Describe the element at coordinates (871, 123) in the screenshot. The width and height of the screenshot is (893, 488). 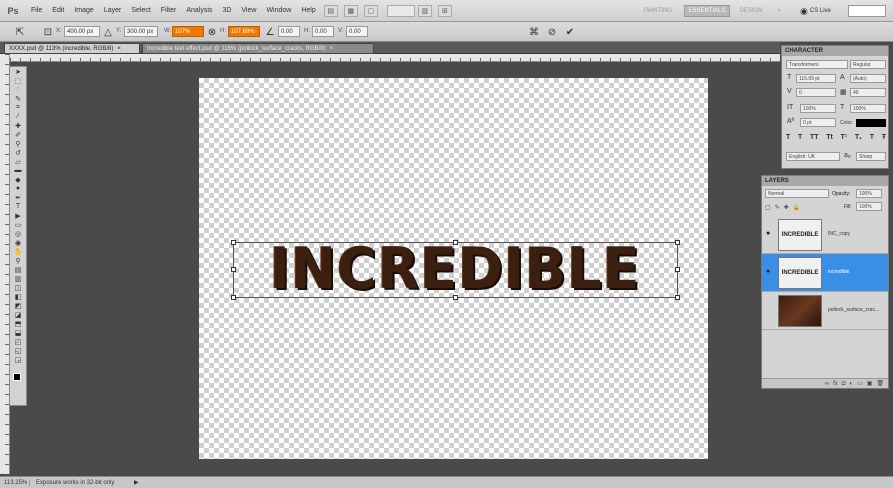
I see `text-color-swatch` at that location.